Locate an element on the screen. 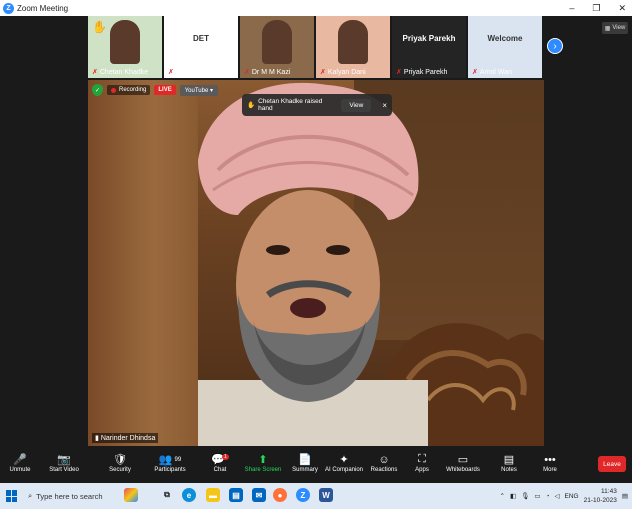 This screenshot has height=509, width=632. taskbar-search: ⌕ Type here to search is located at coordinates (73, 496).